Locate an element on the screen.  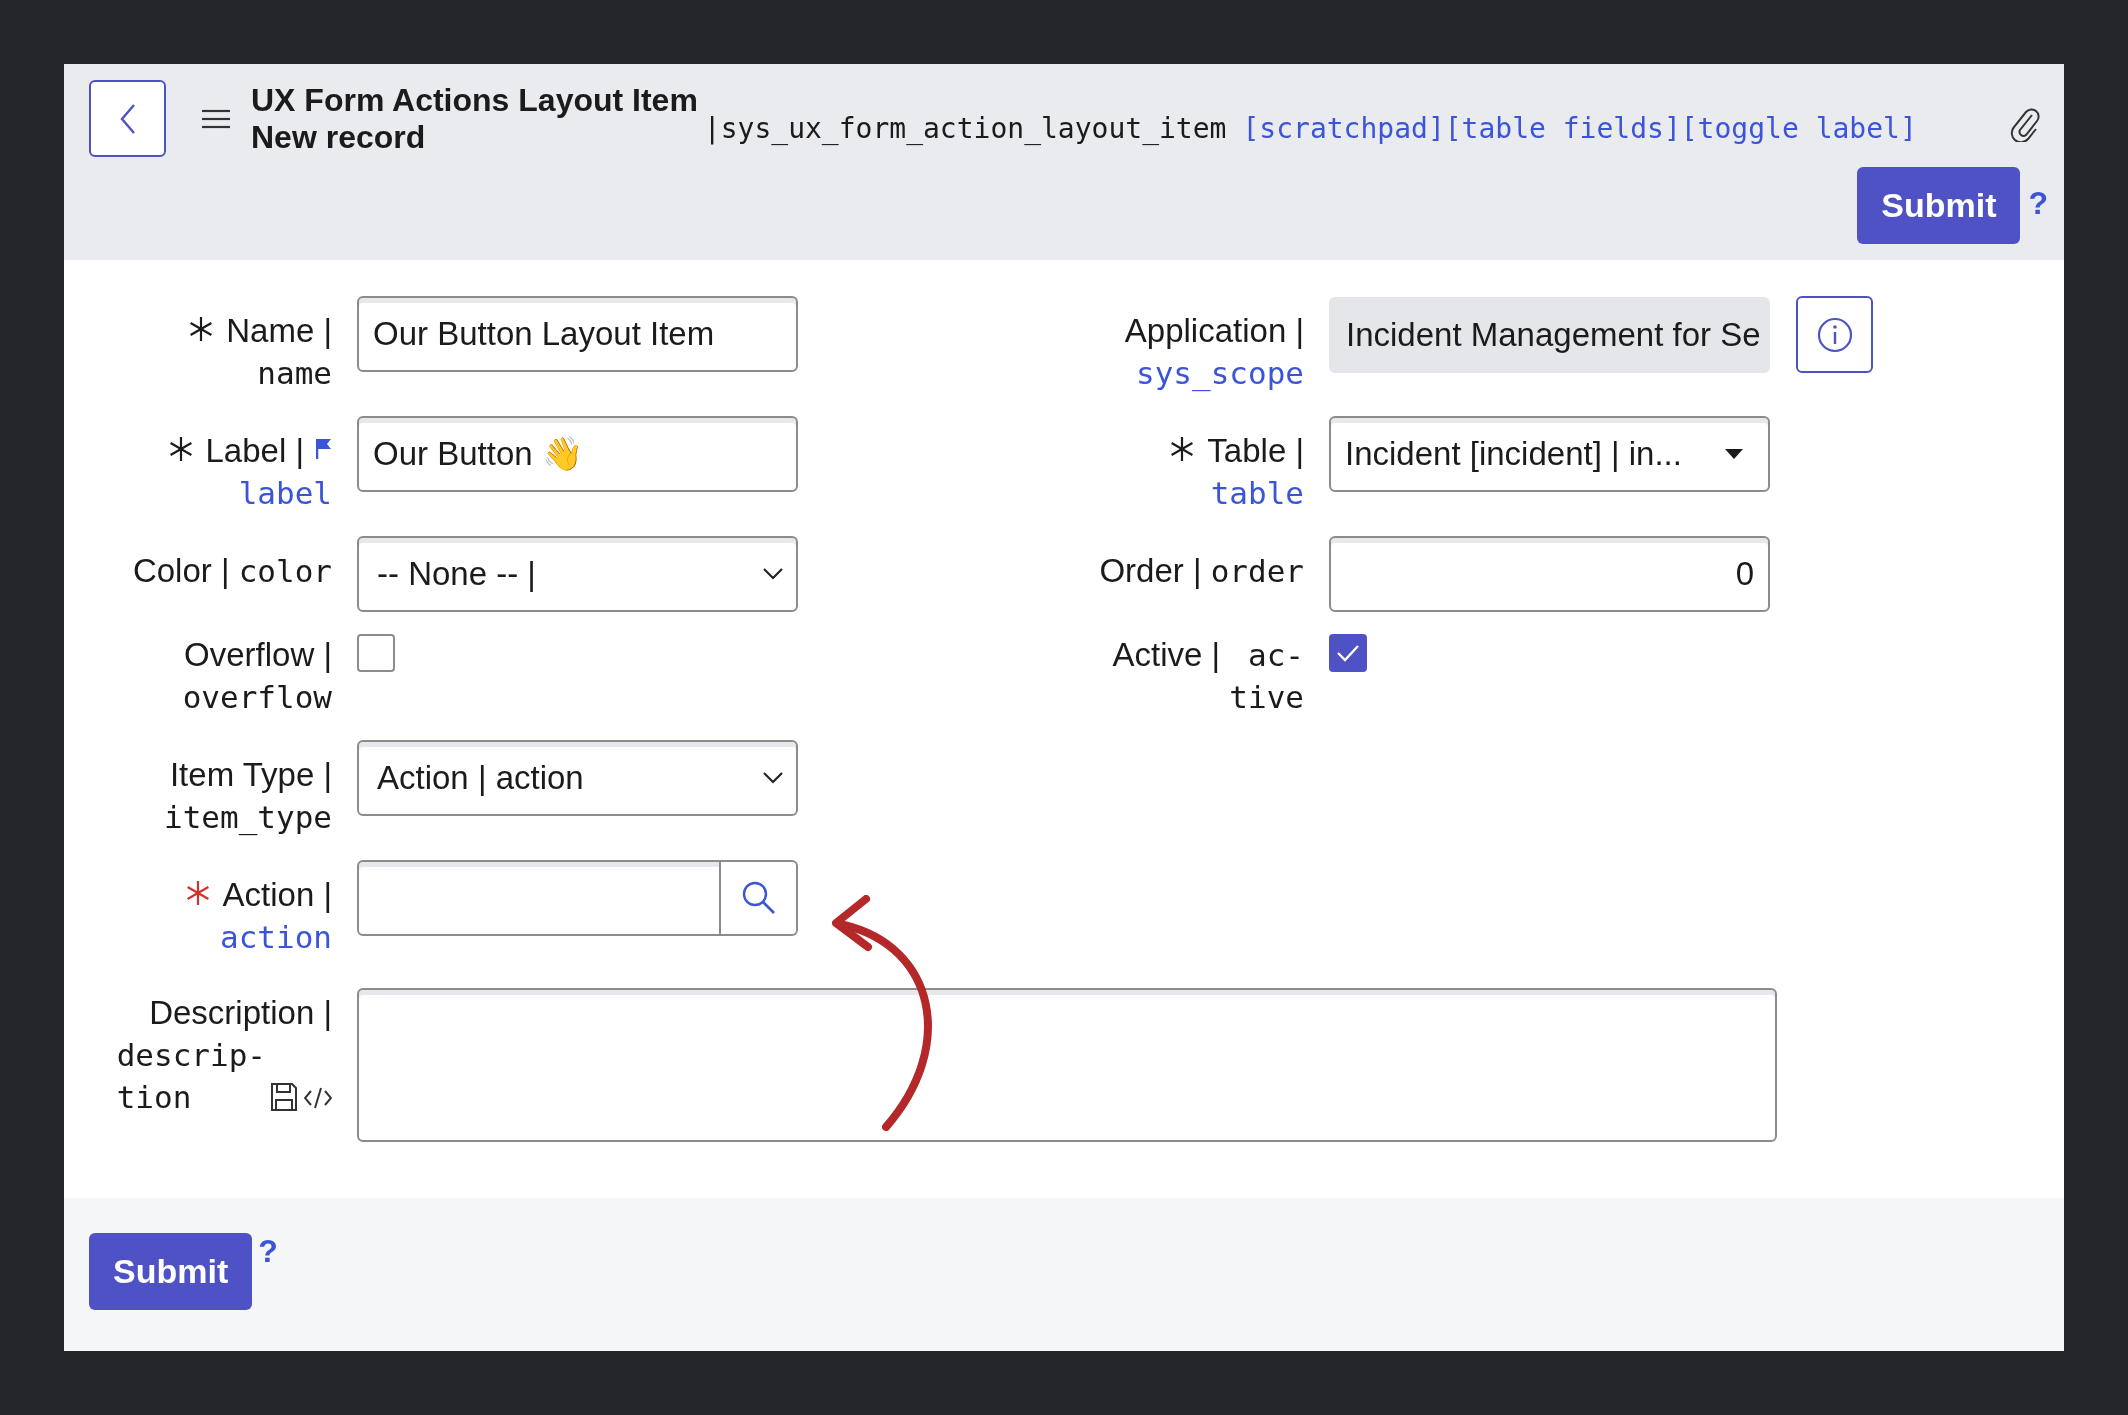
field-name: table is located at coordinates (1257, 493).